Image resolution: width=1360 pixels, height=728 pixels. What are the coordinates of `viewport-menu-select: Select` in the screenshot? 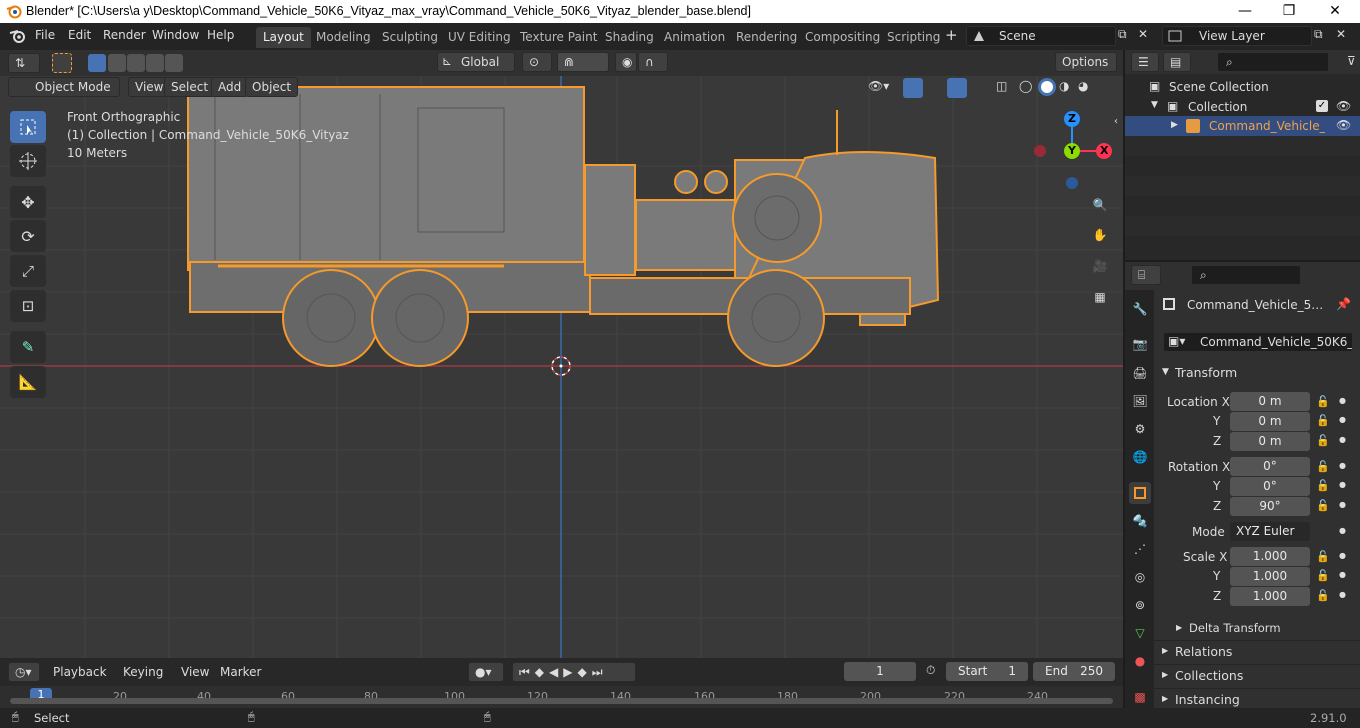 It's located at (190, 87).